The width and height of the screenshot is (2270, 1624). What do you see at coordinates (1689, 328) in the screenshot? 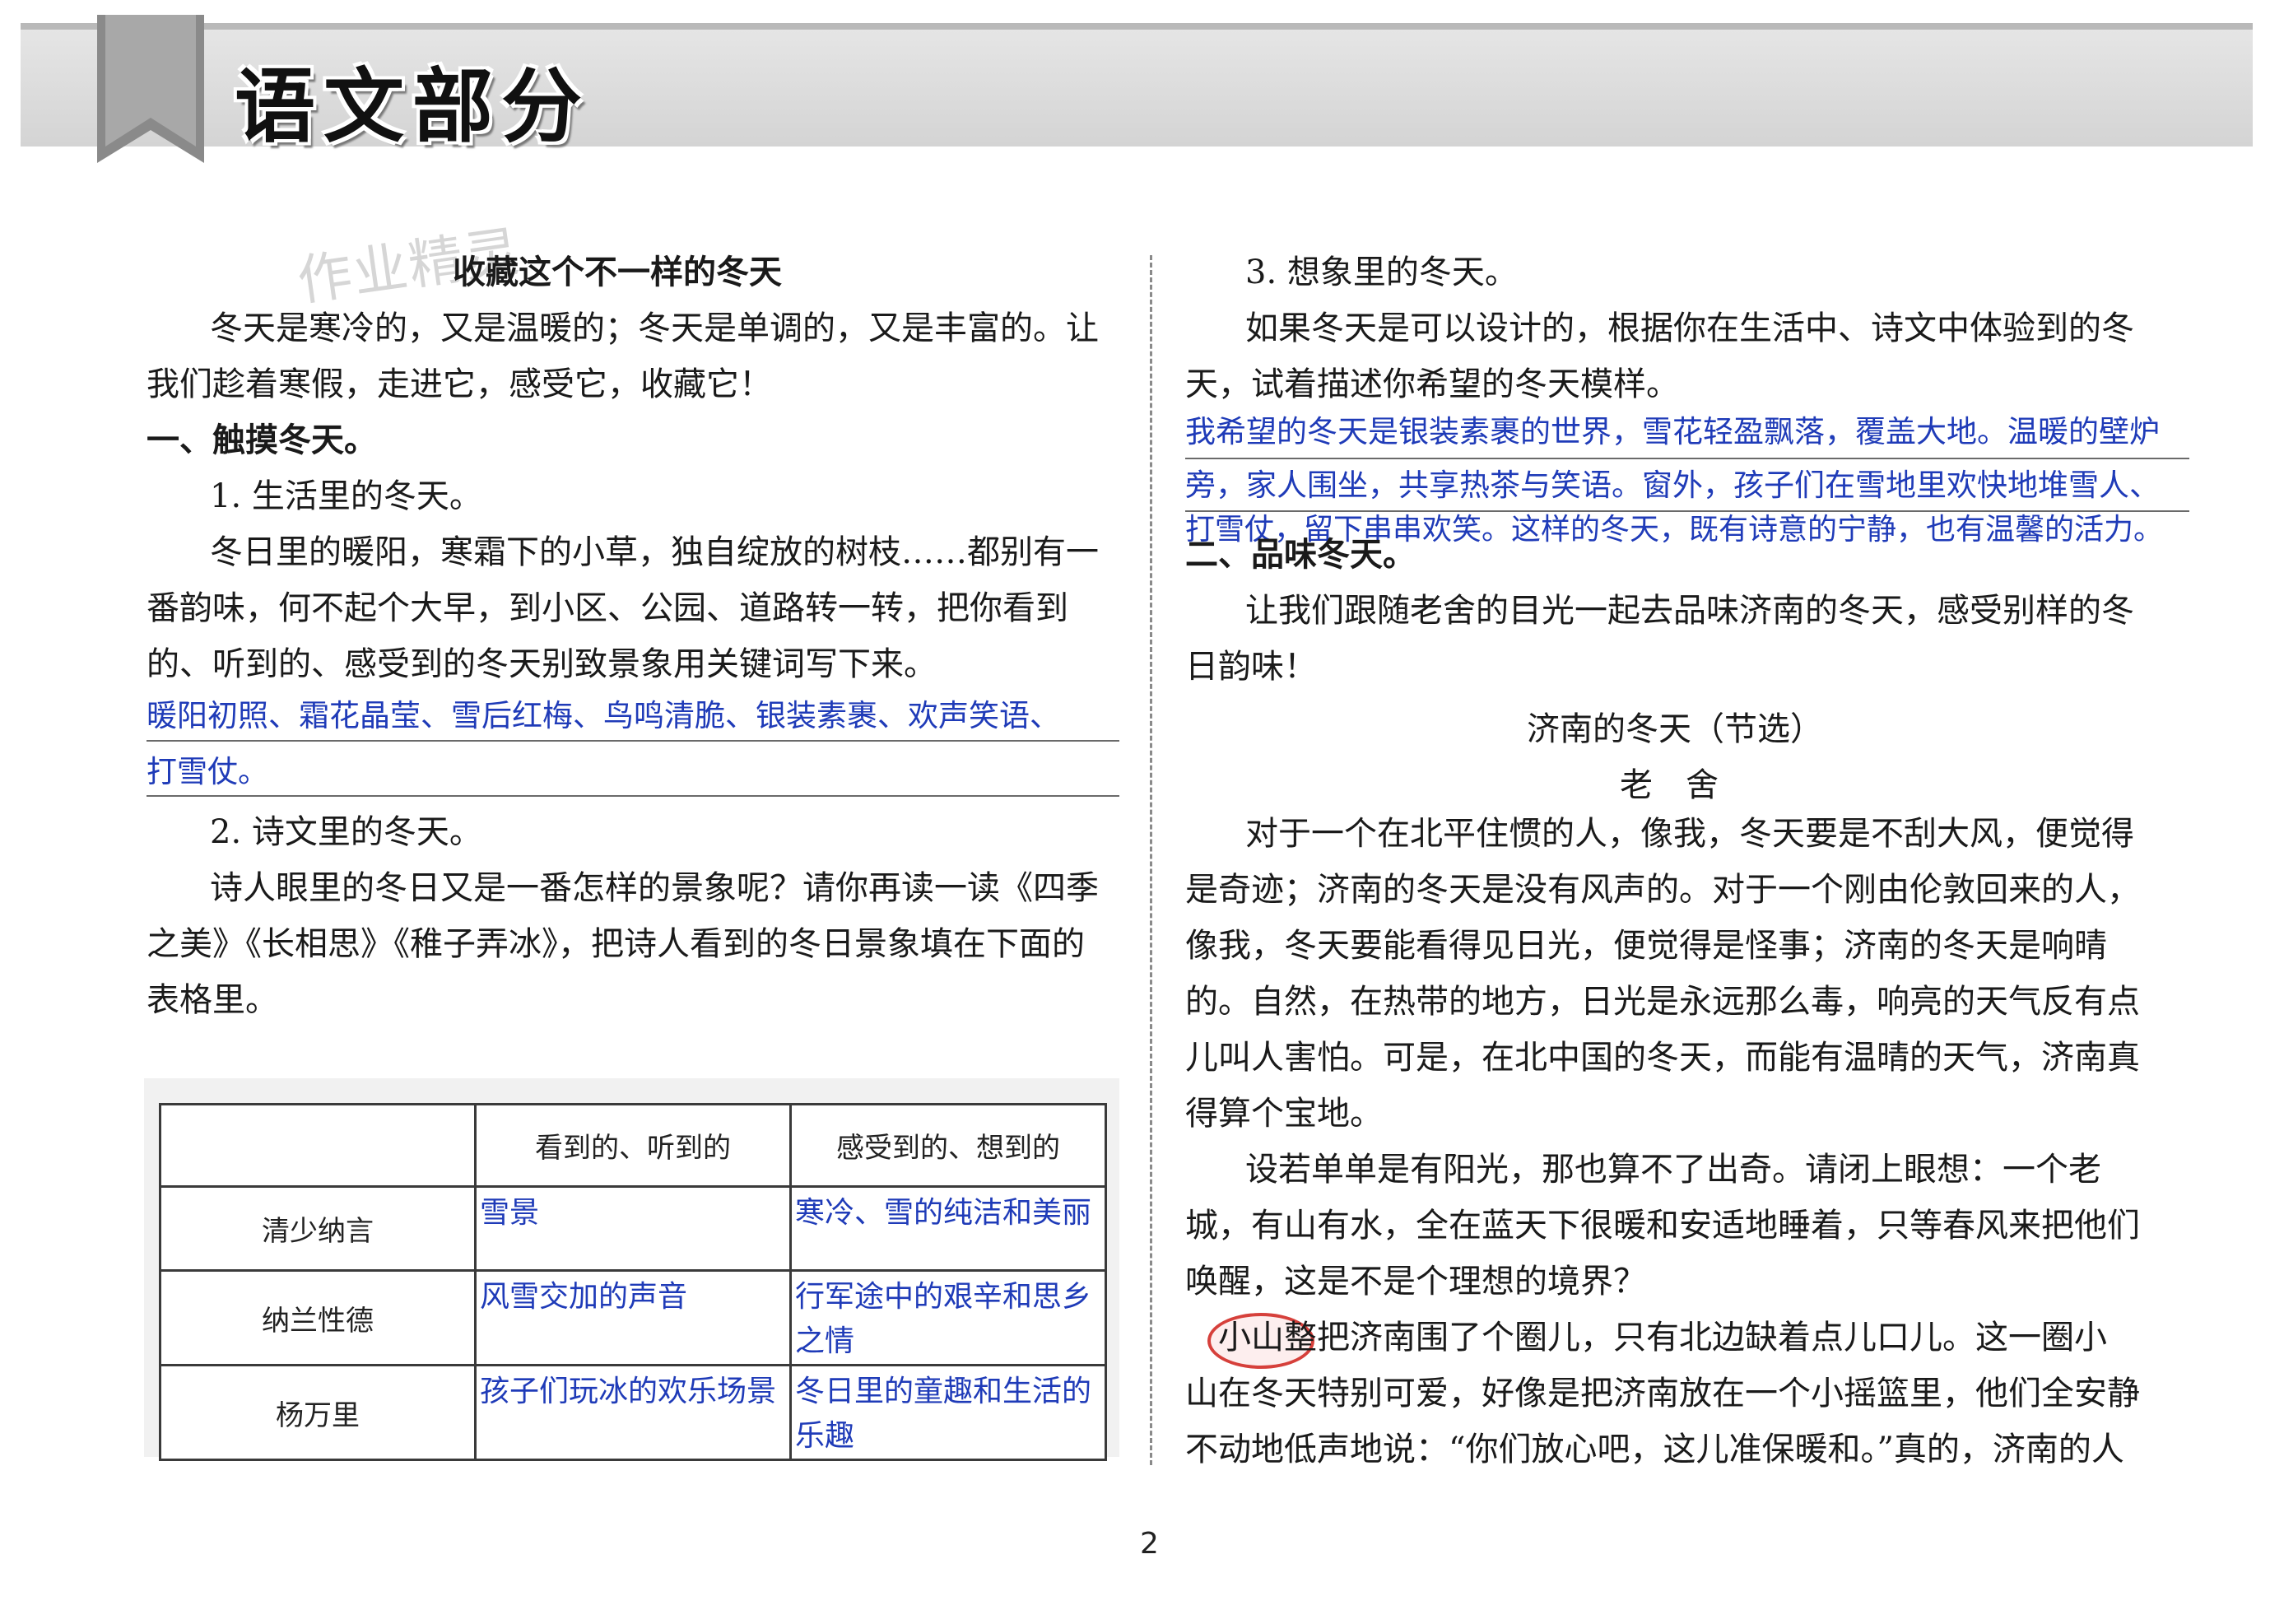
I see `question-text: 如果冬天是可以设计的，根据你在生活中、诗文中体验到的冬` at bounding box center [1689, 328].